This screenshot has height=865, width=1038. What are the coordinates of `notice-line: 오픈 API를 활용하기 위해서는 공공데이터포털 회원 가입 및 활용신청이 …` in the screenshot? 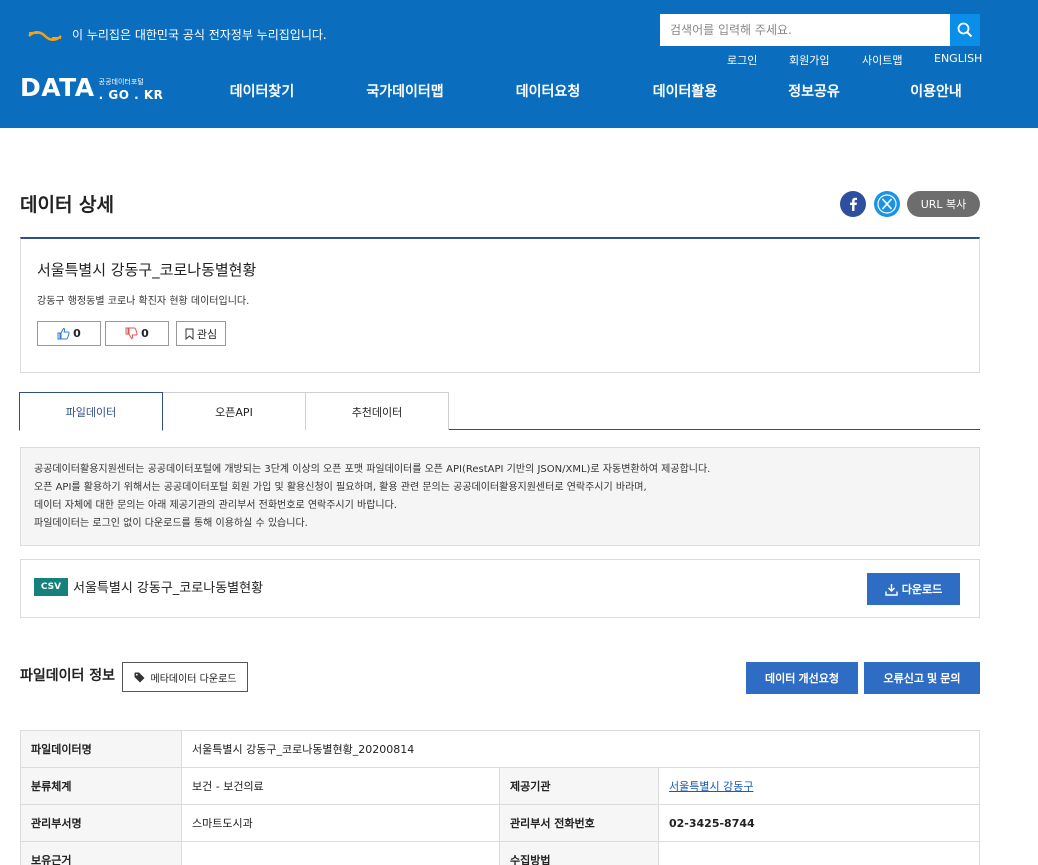 It's located at (340, 487).